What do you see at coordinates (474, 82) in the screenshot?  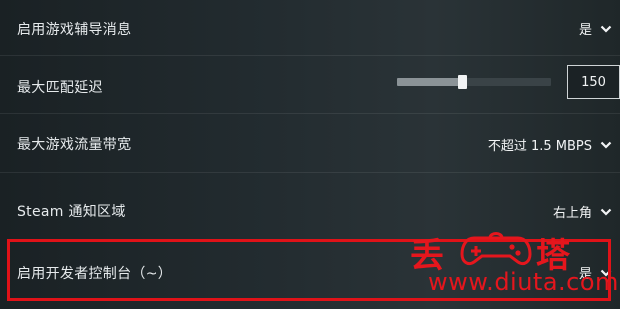 I see `max-ping-slider-track` at bounding box center [474, 82].